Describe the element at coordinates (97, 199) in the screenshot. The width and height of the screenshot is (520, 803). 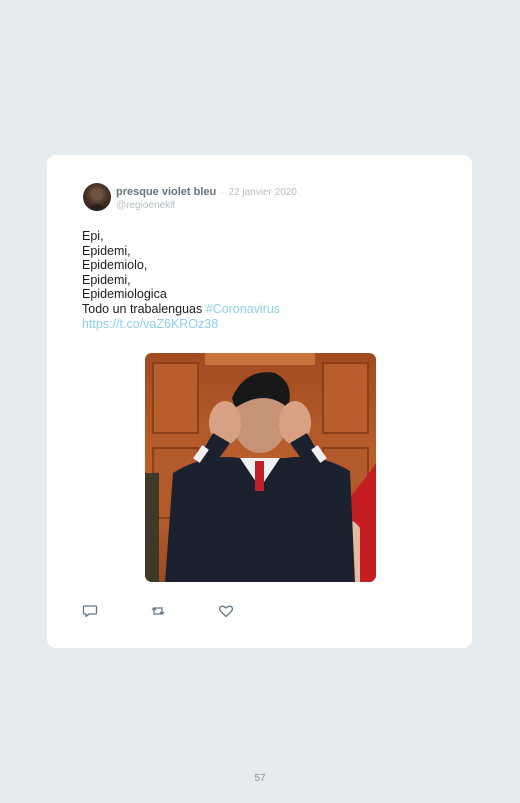
I see `avatar-image` at that location.